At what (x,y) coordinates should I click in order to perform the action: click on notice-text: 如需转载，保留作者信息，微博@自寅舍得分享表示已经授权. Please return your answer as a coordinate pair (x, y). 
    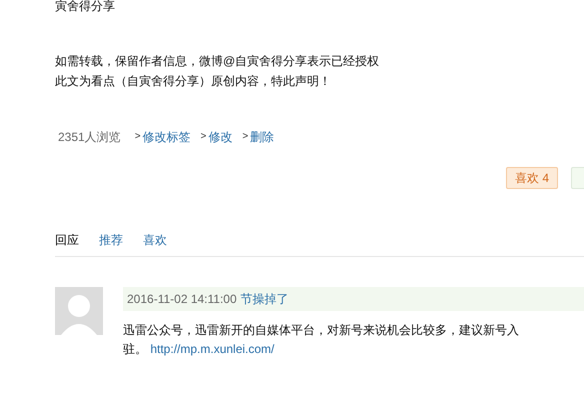
    Looking at the image, I should click on (217, 61).